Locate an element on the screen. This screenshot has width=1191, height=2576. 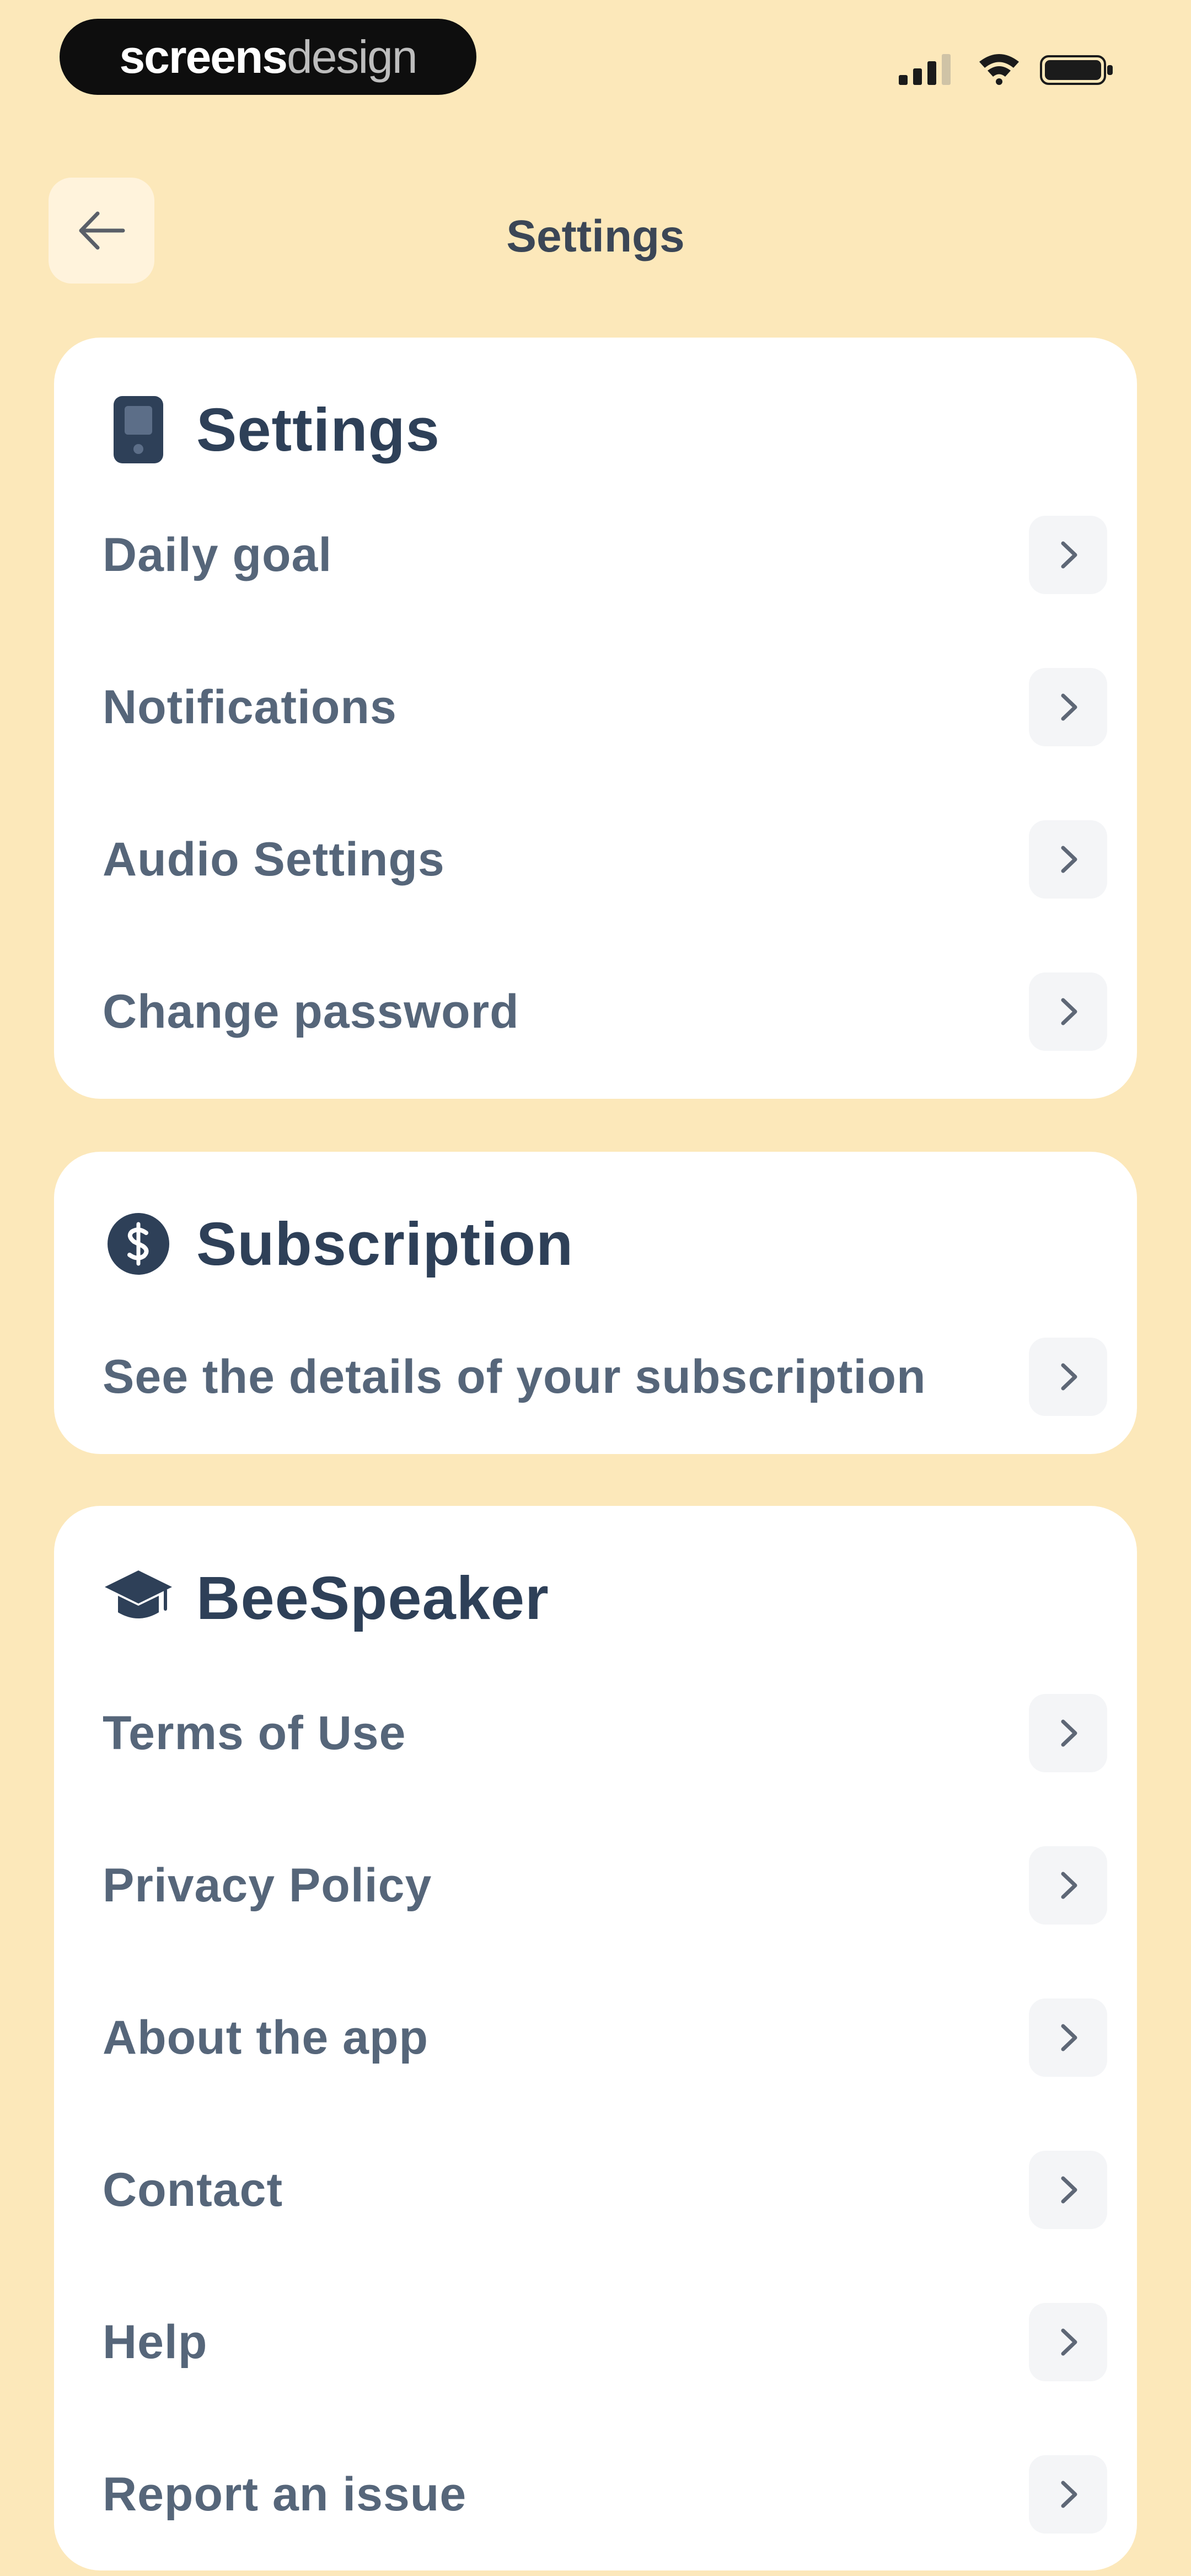
arrow-left-icon is located at coordinates (102, 230).